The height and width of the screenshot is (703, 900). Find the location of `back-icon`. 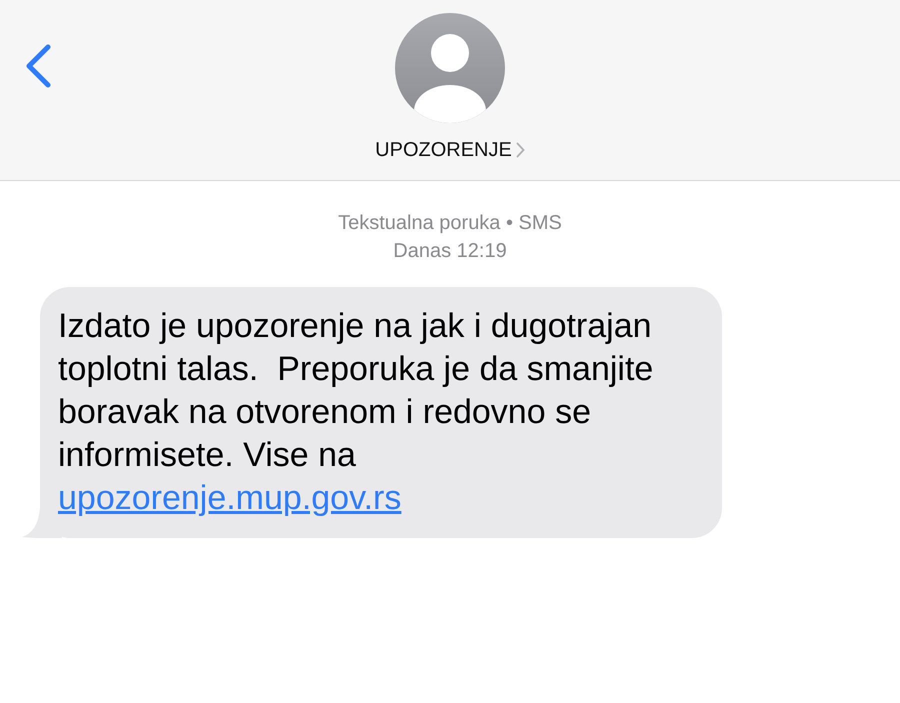

back-icon is located at coordinates (38, 66).